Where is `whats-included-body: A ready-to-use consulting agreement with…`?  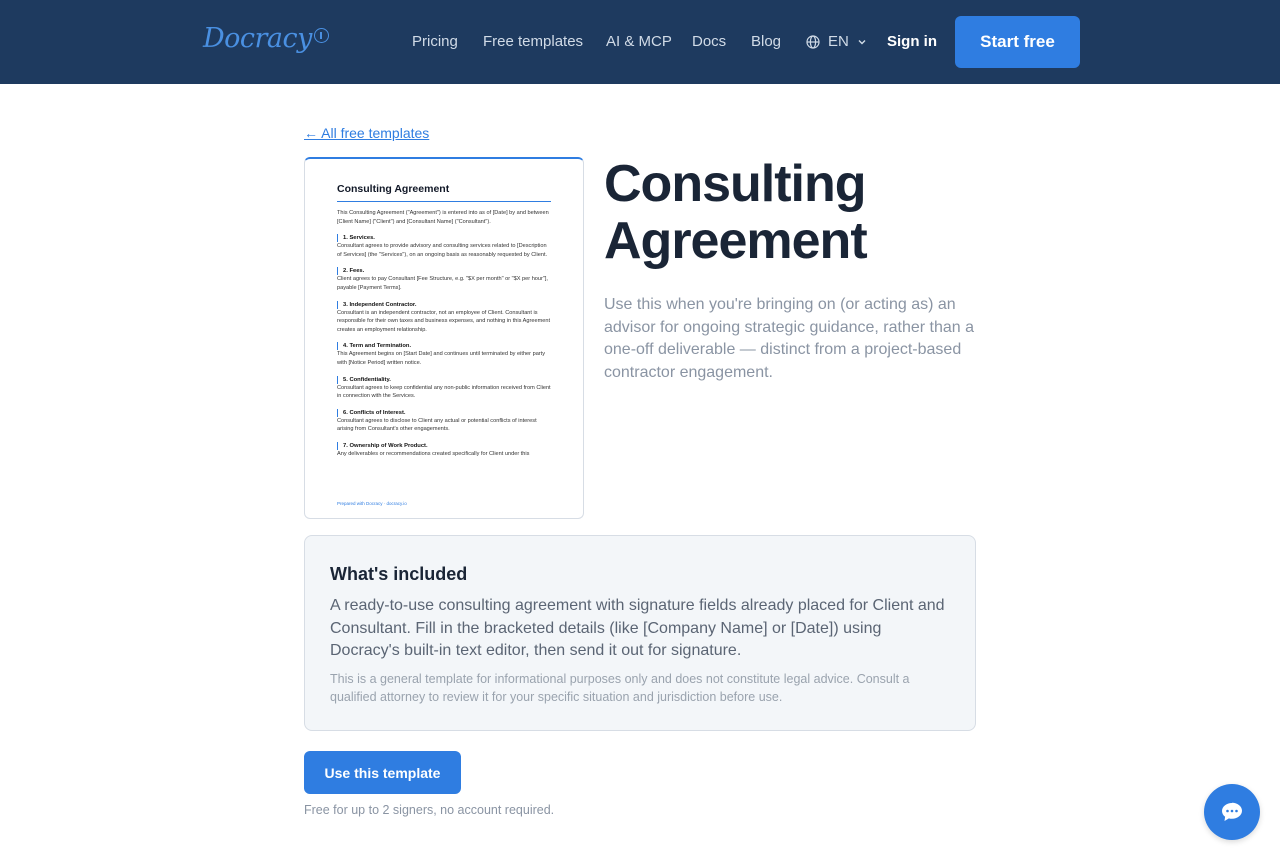
whats-included-body: A ready-to-use consulting agreement with… is located at coordinates (637, 628).